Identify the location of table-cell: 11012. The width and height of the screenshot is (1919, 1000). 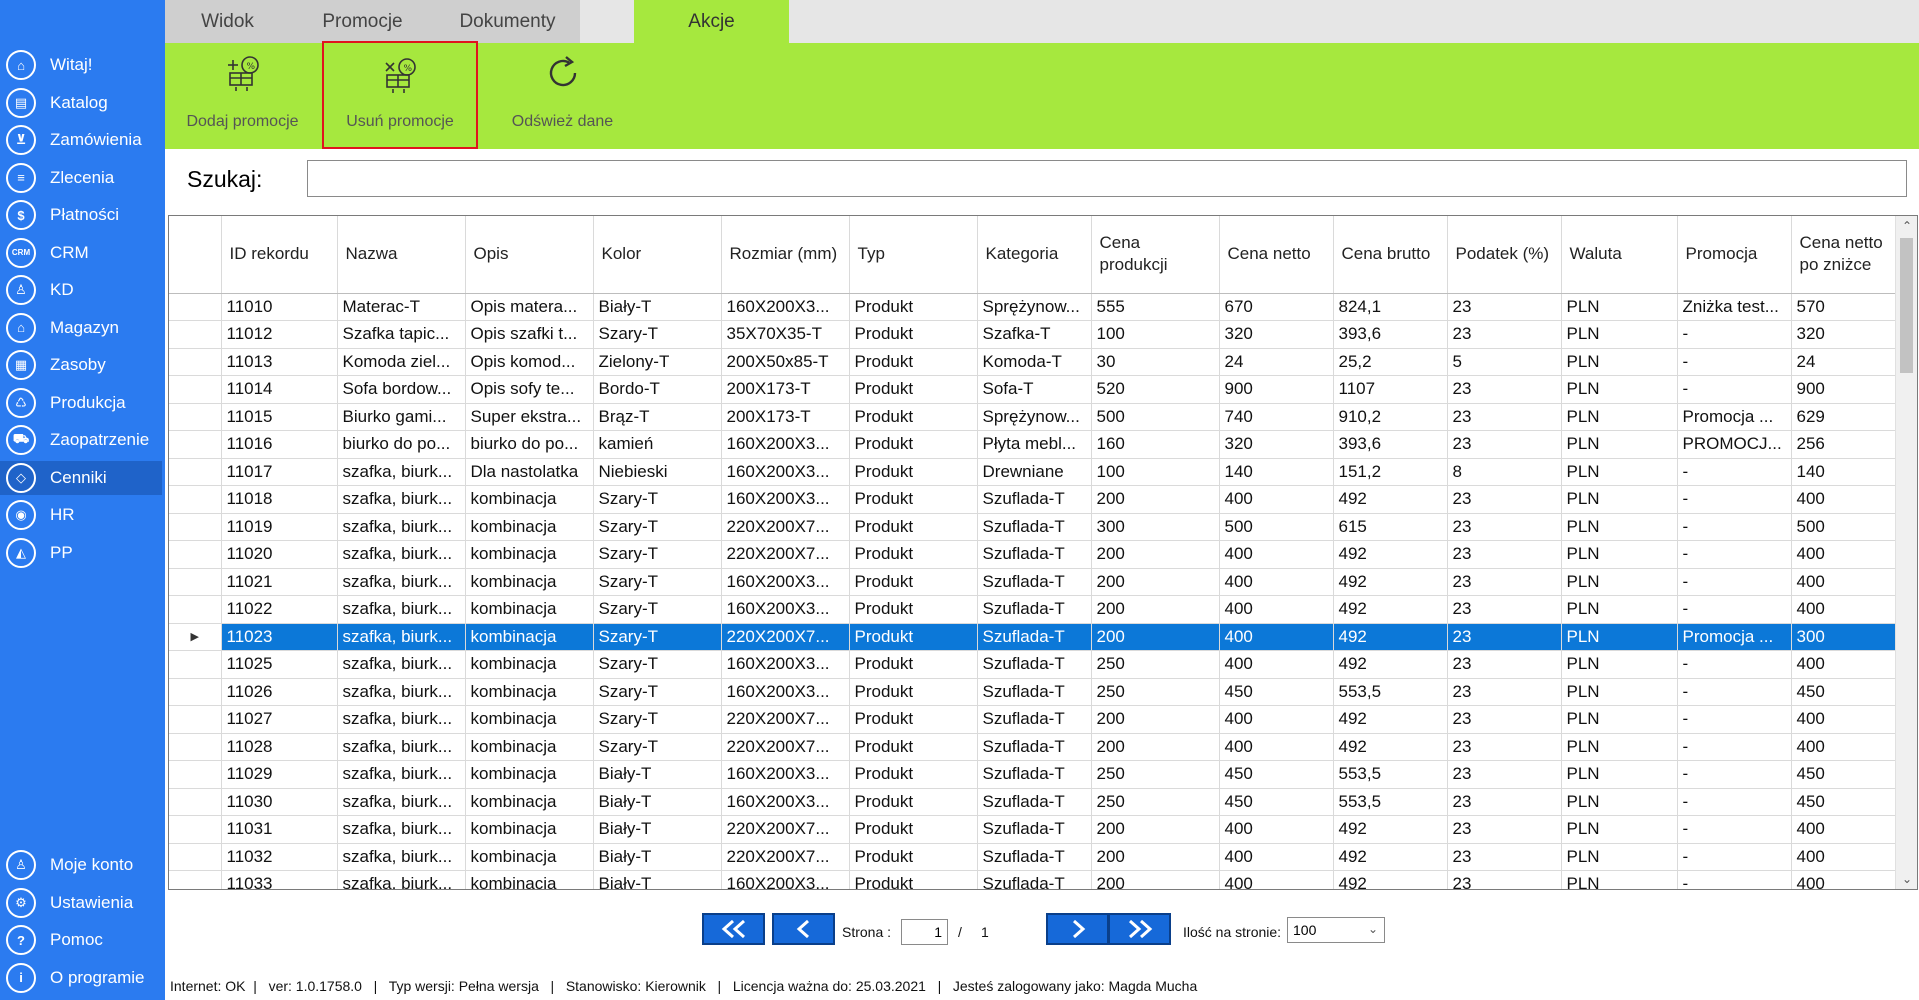
(279, 334).